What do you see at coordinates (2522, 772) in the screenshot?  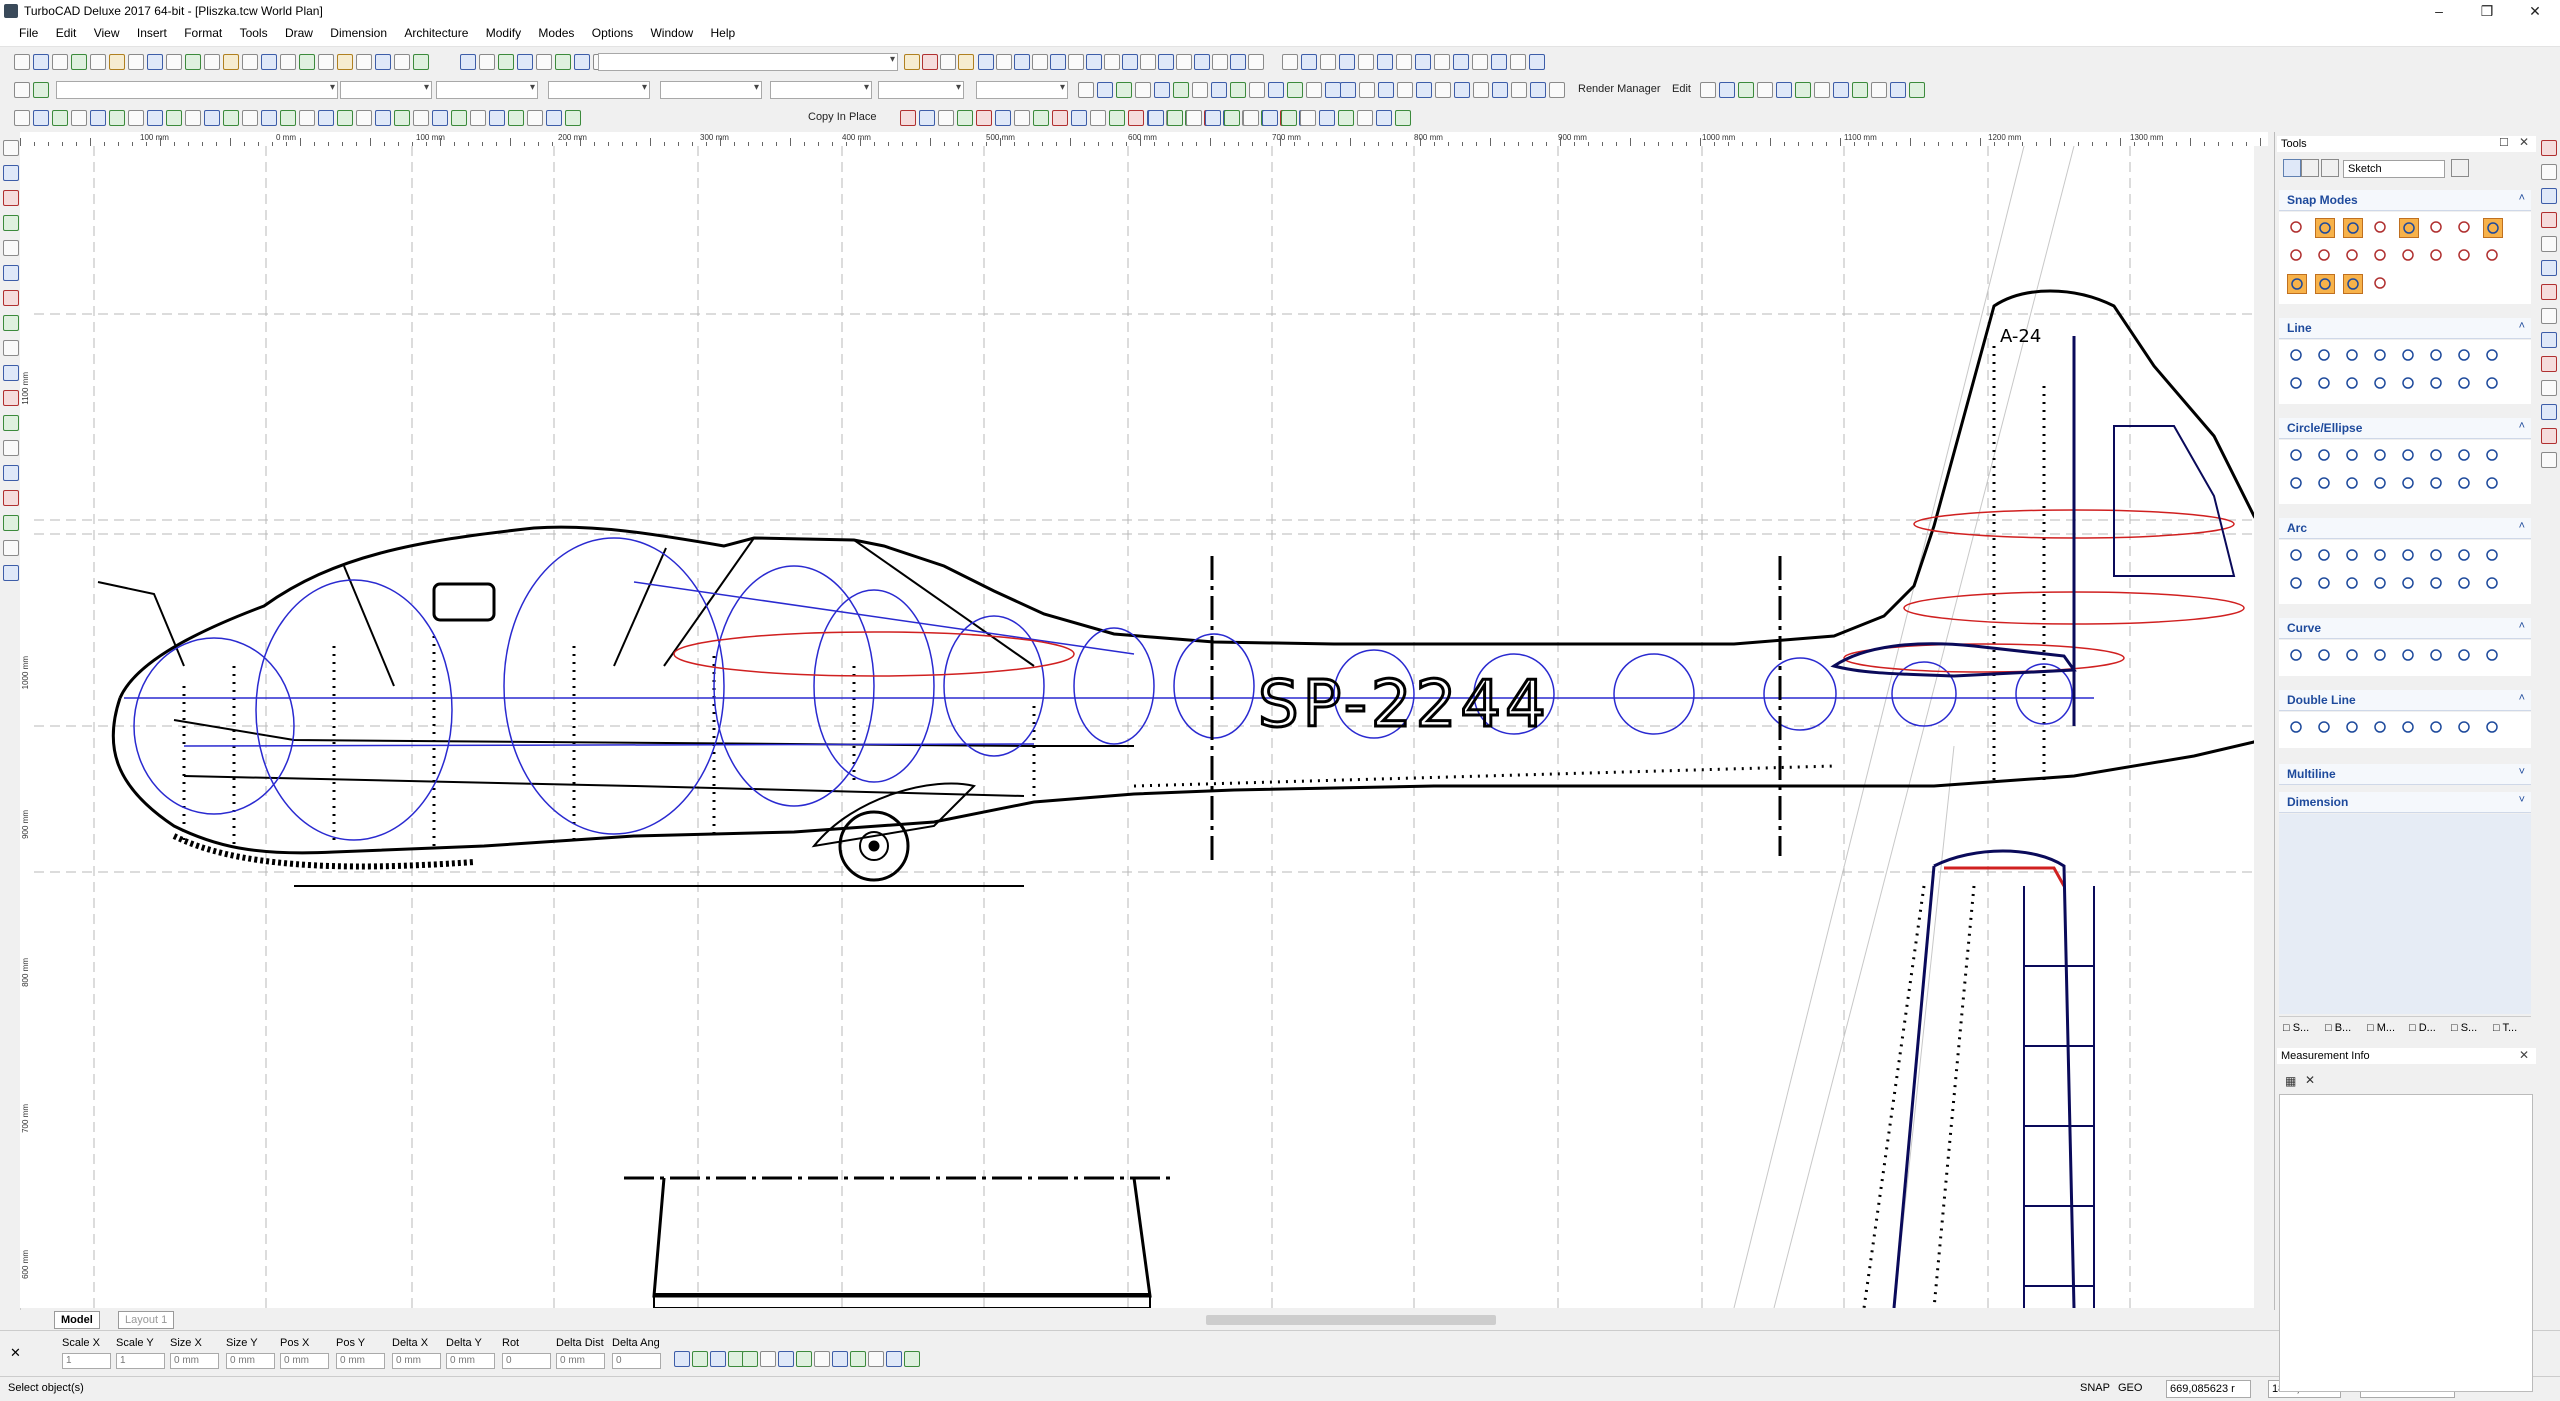 I see `expand-chevron-icon: ˅` at bounding box center [2522, 772].